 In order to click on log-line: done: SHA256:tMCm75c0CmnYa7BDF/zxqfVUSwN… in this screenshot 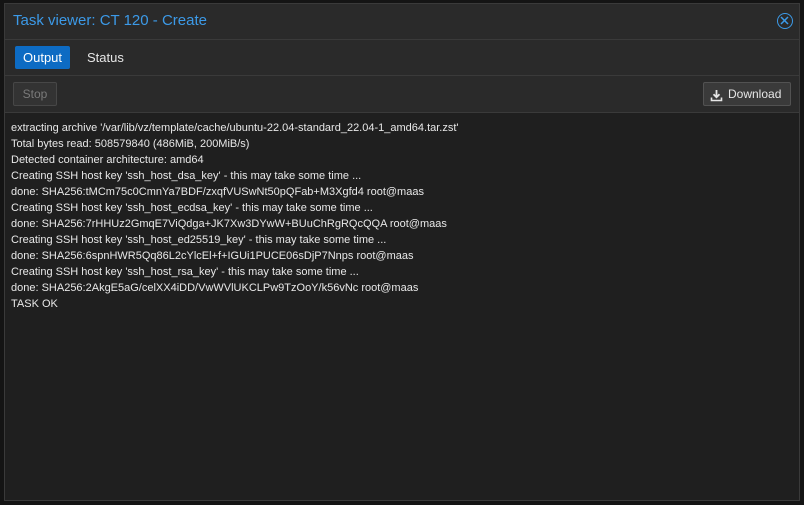, I will do `click(217, 192)`.